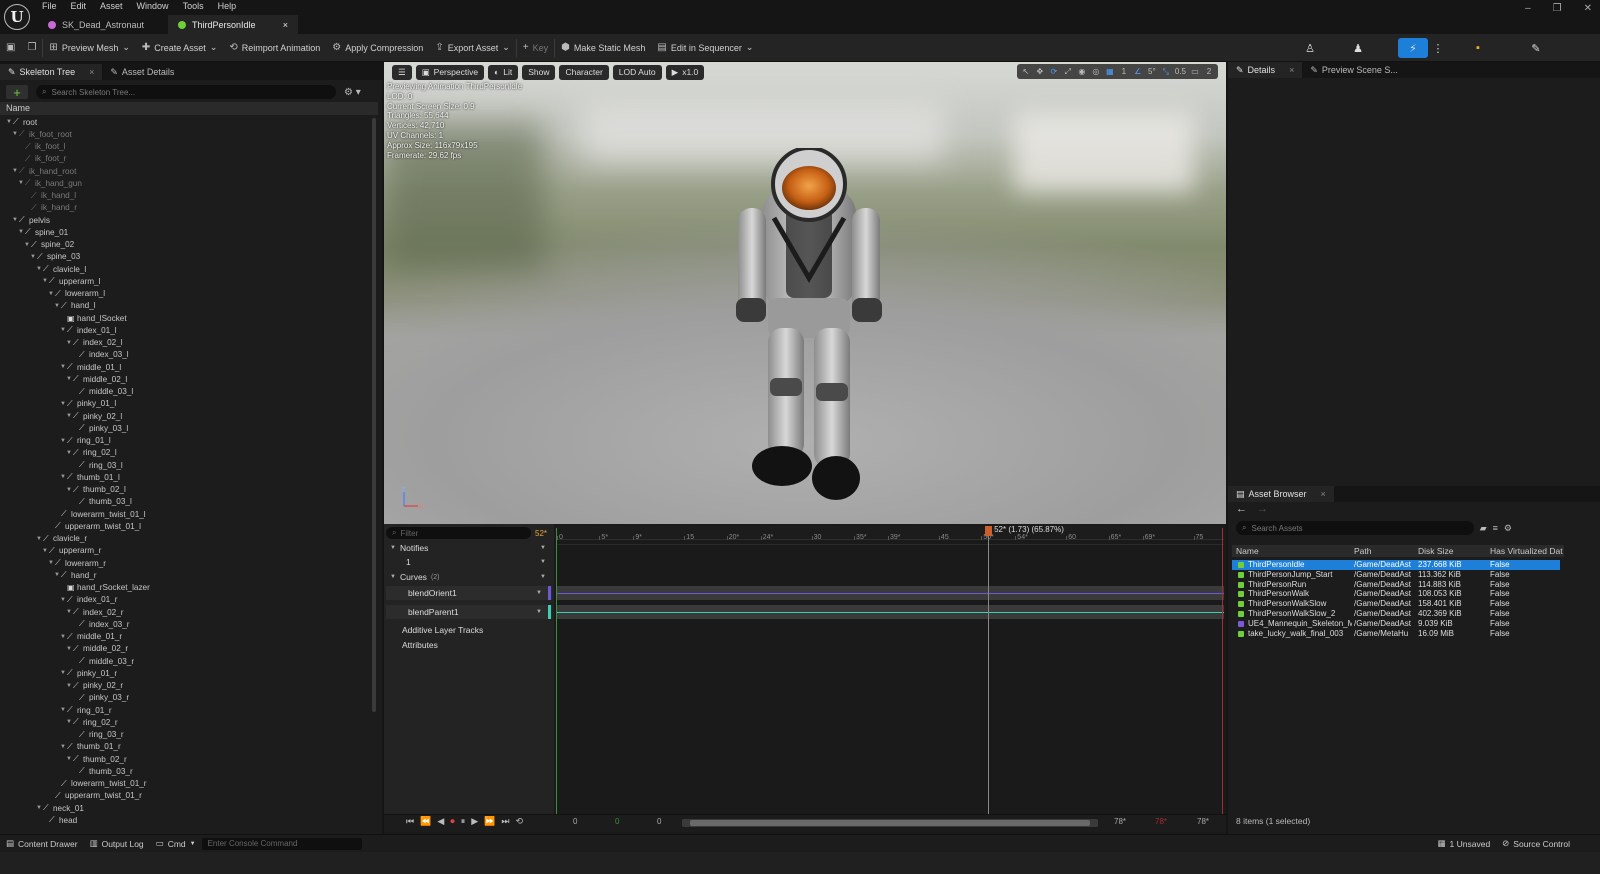  What do you see at coordinates (603, 48) in the screenshot?
I see `toolbar-make-static-mesh-button: ⬢ Make Static Mesh` at bounding box center [603, 48].